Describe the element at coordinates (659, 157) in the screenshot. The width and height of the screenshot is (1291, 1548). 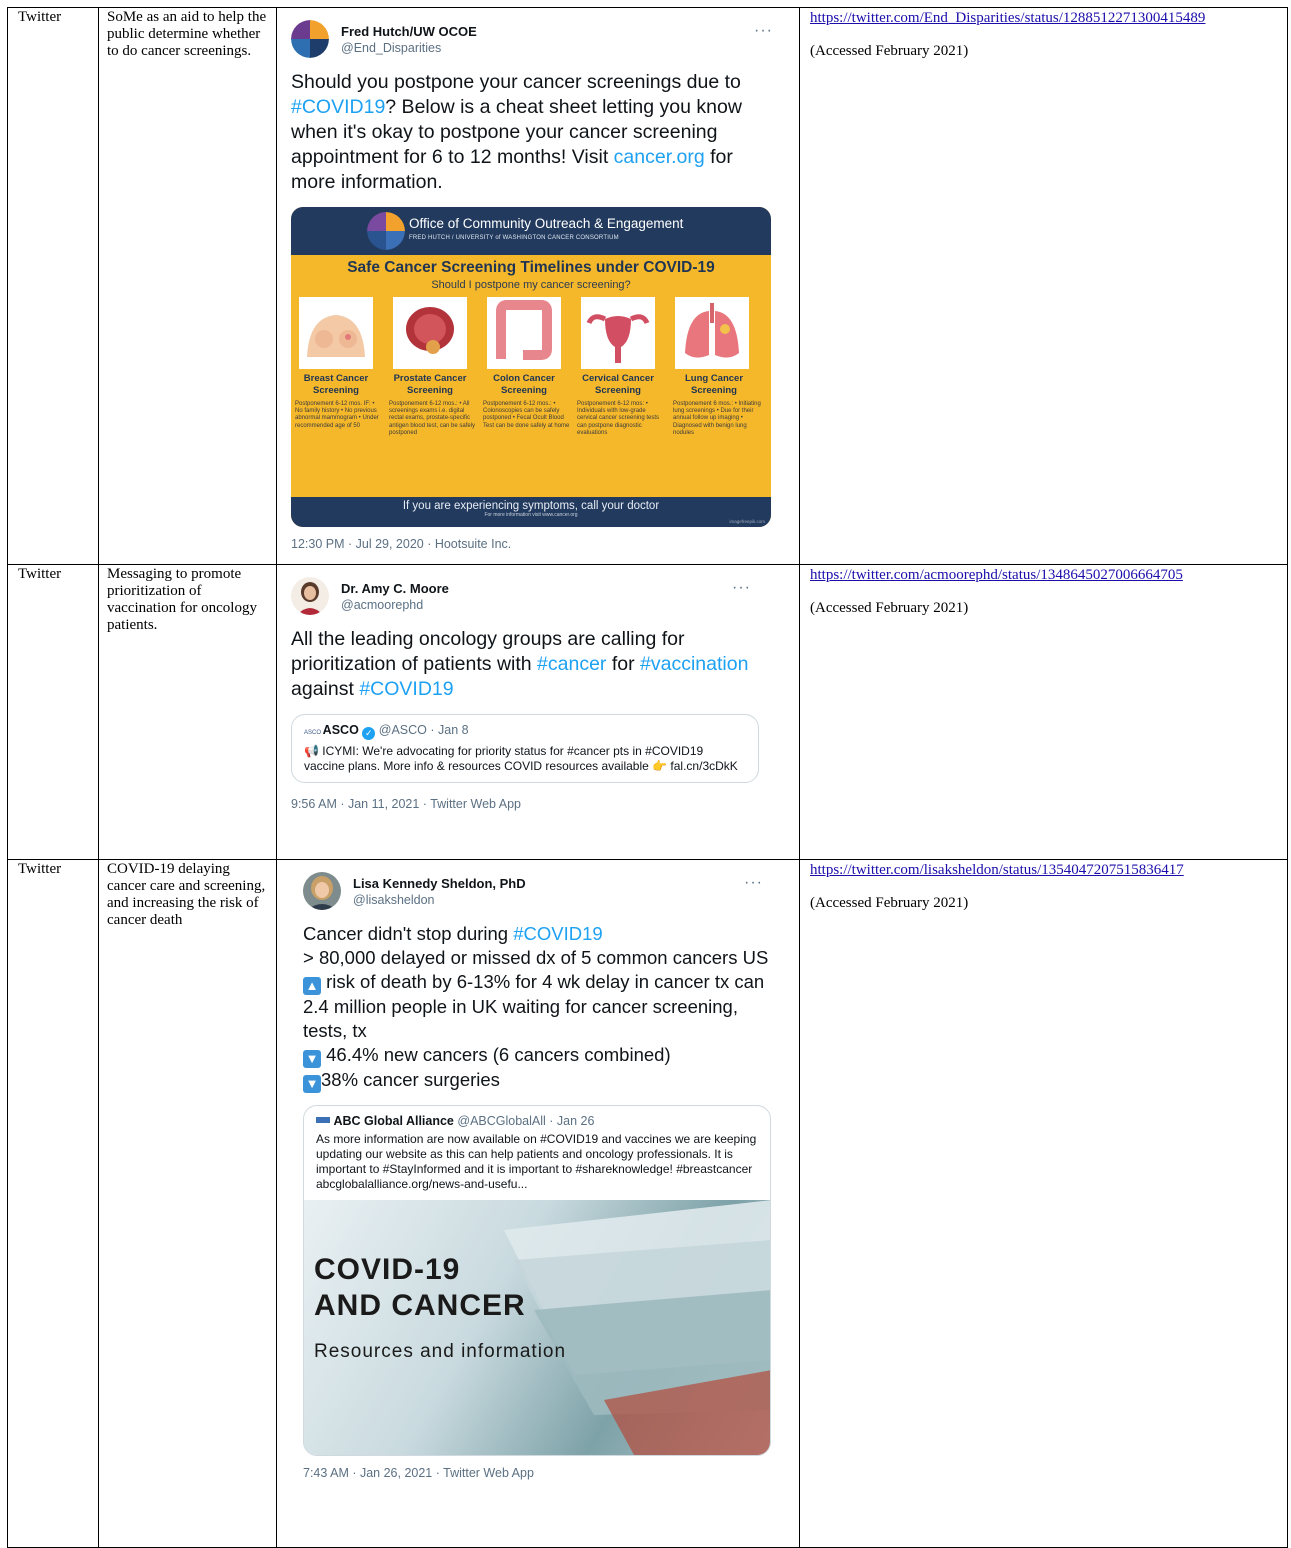
I see `url-link: cancer.org` at that location.